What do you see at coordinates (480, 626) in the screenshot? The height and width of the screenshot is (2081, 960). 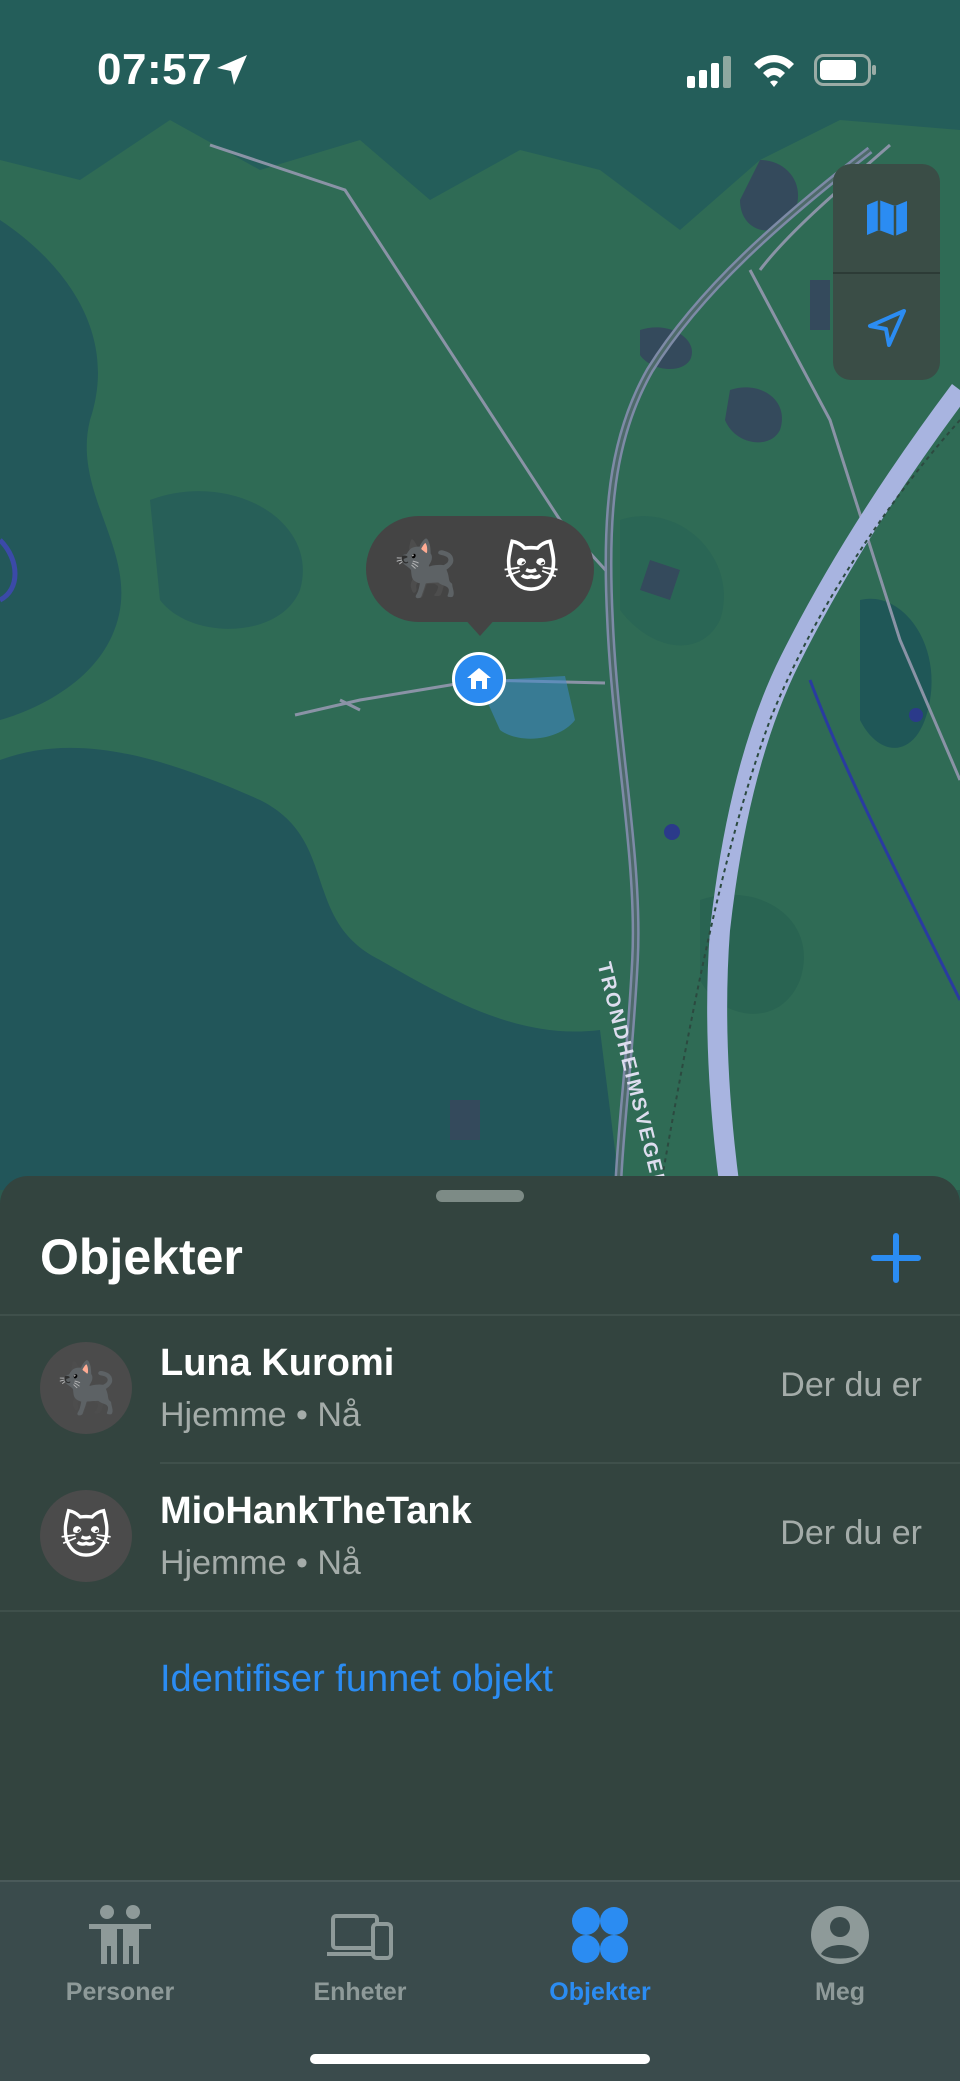 I see `callout-pointer` at bounding box center [480, 626].